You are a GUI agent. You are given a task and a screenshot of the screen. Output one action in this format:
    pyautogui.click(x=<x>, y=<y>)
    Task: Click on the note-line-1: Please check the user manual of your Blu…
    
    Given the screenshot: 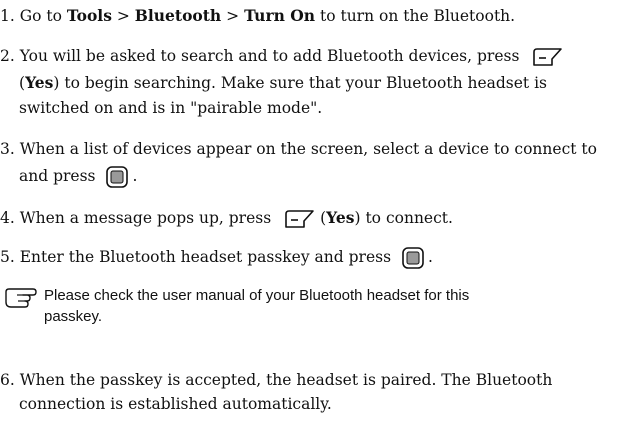 What is the action you would take?
    pyautogui.click(x=257, y=295)
    